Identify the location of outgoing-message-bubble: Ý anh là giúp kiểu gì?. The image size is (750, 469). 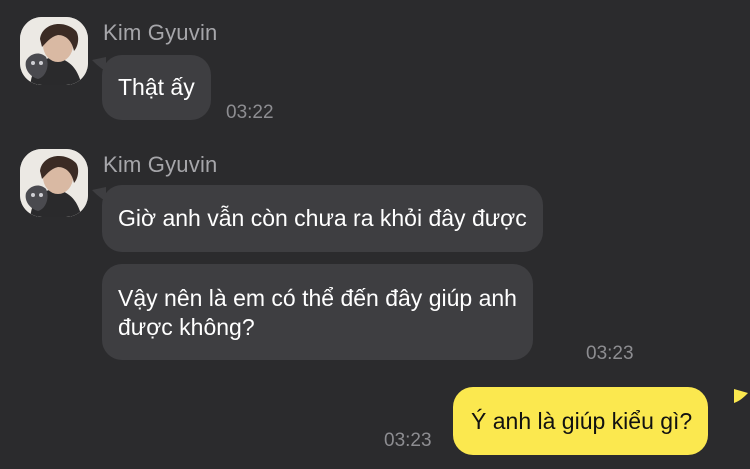
(581, 421).